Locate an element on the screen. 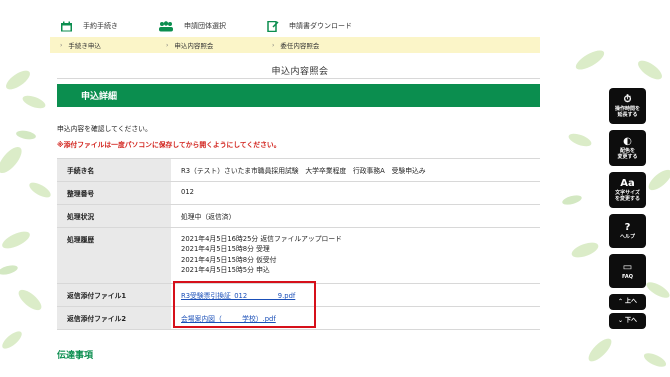 The image size is (670, 377). procedure-label: 手続き名 is located at coordinates (114, 170).